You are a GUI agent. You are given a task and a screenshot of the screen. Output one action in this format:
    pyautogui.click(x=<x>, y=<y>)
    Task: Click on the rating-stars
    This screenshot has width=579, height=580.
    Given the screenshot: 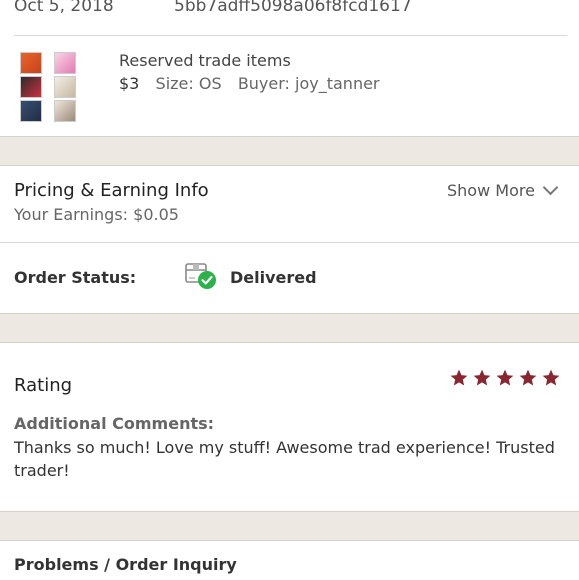 What is the action you would take?
    pyautogui.click(x=506, y=378)
    